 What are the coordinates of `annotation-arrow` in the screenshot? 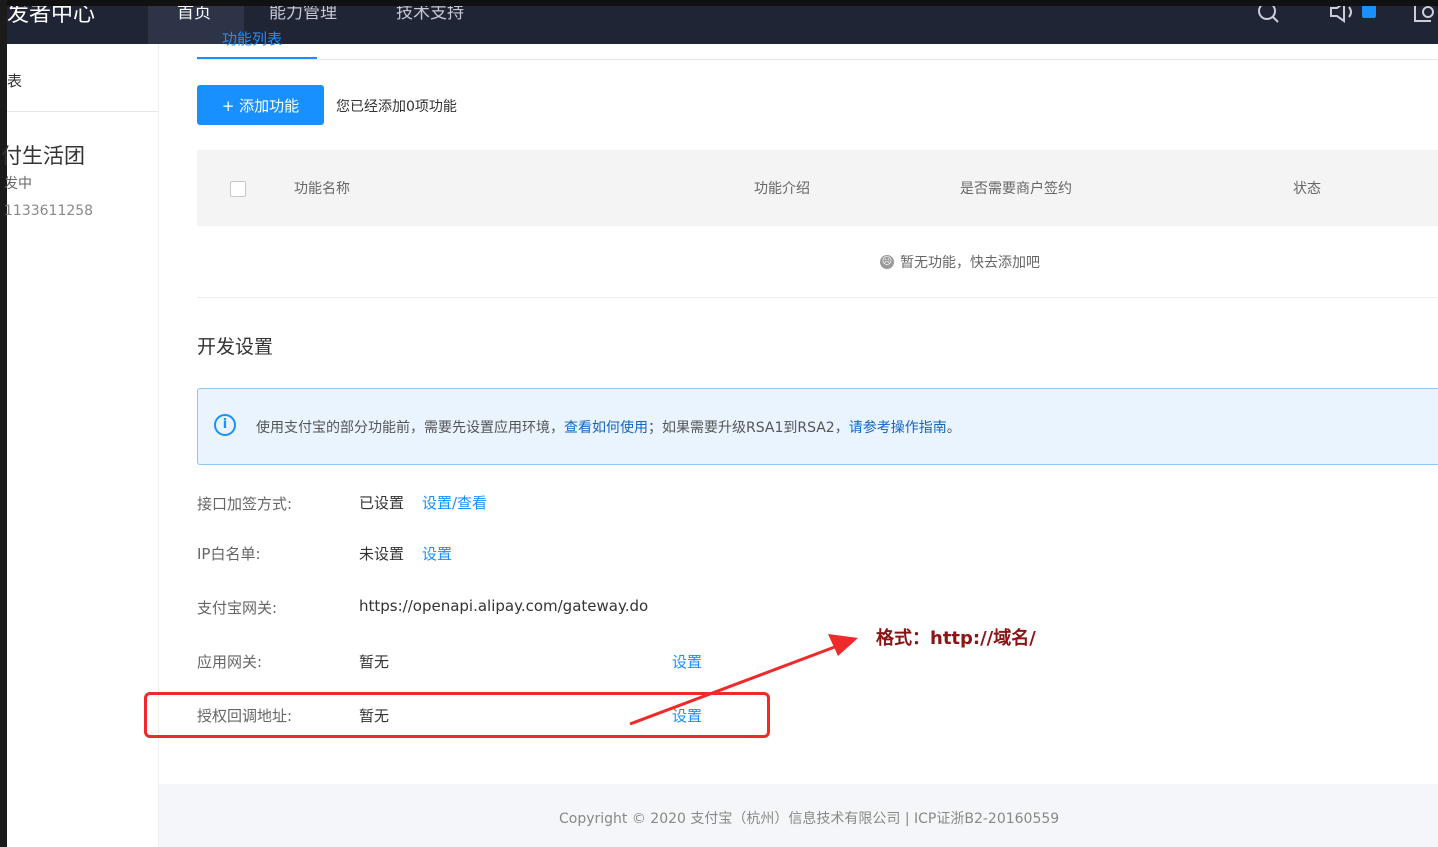 It's located at (743, 680).